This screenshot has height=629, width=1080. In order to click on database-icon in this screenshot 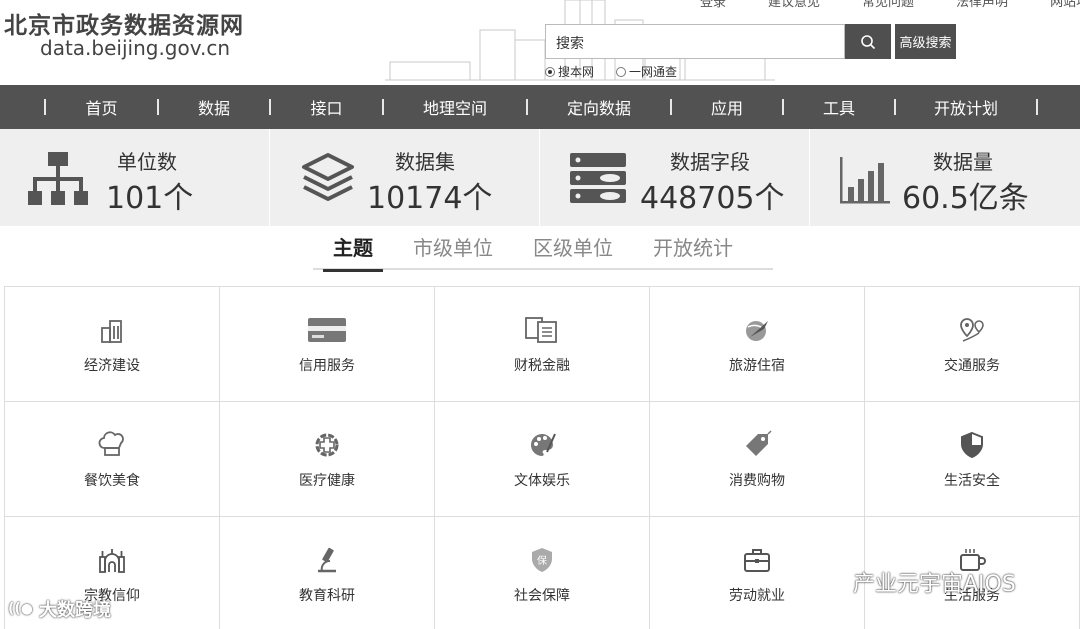, I will do `click(598, 178)`.